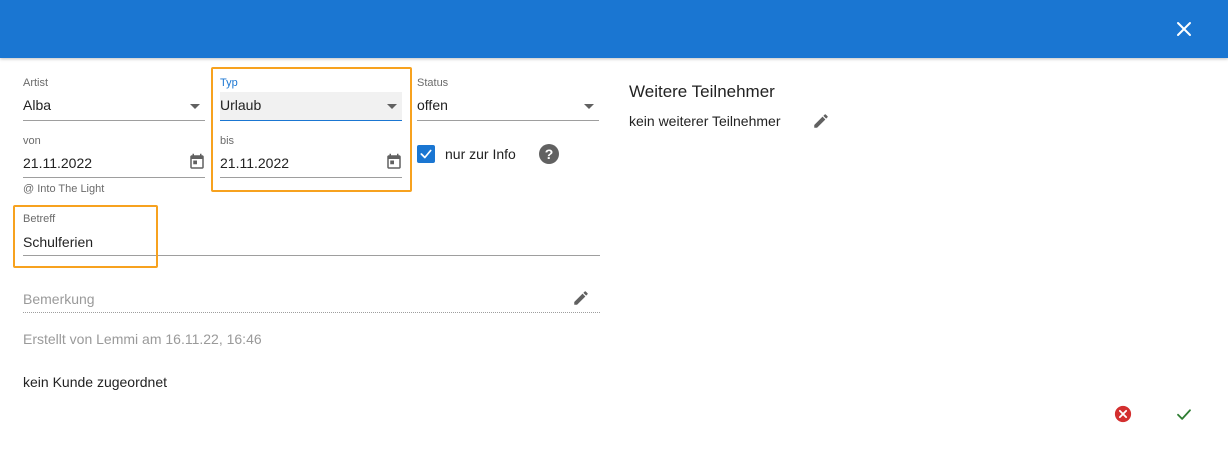 The width and height of the screenshot is (1228, 462). I want to click on von-label: von, so click(32, 141).